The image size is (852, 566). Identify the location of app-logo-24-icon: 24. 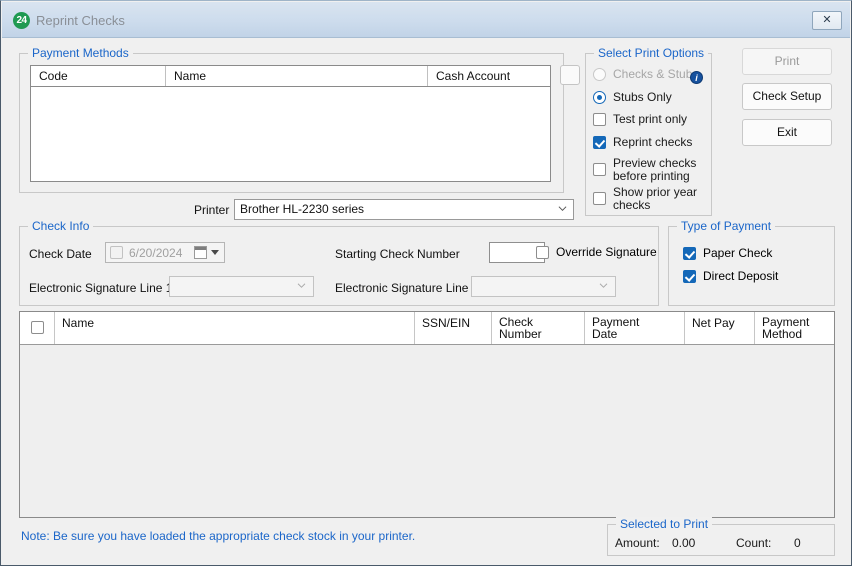
(21, 20).